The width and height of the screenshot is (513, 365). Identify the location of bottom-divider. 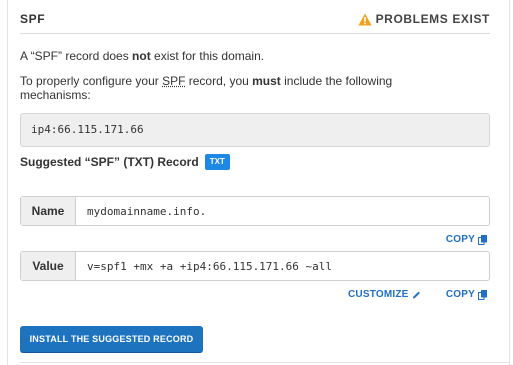
(265, 362).